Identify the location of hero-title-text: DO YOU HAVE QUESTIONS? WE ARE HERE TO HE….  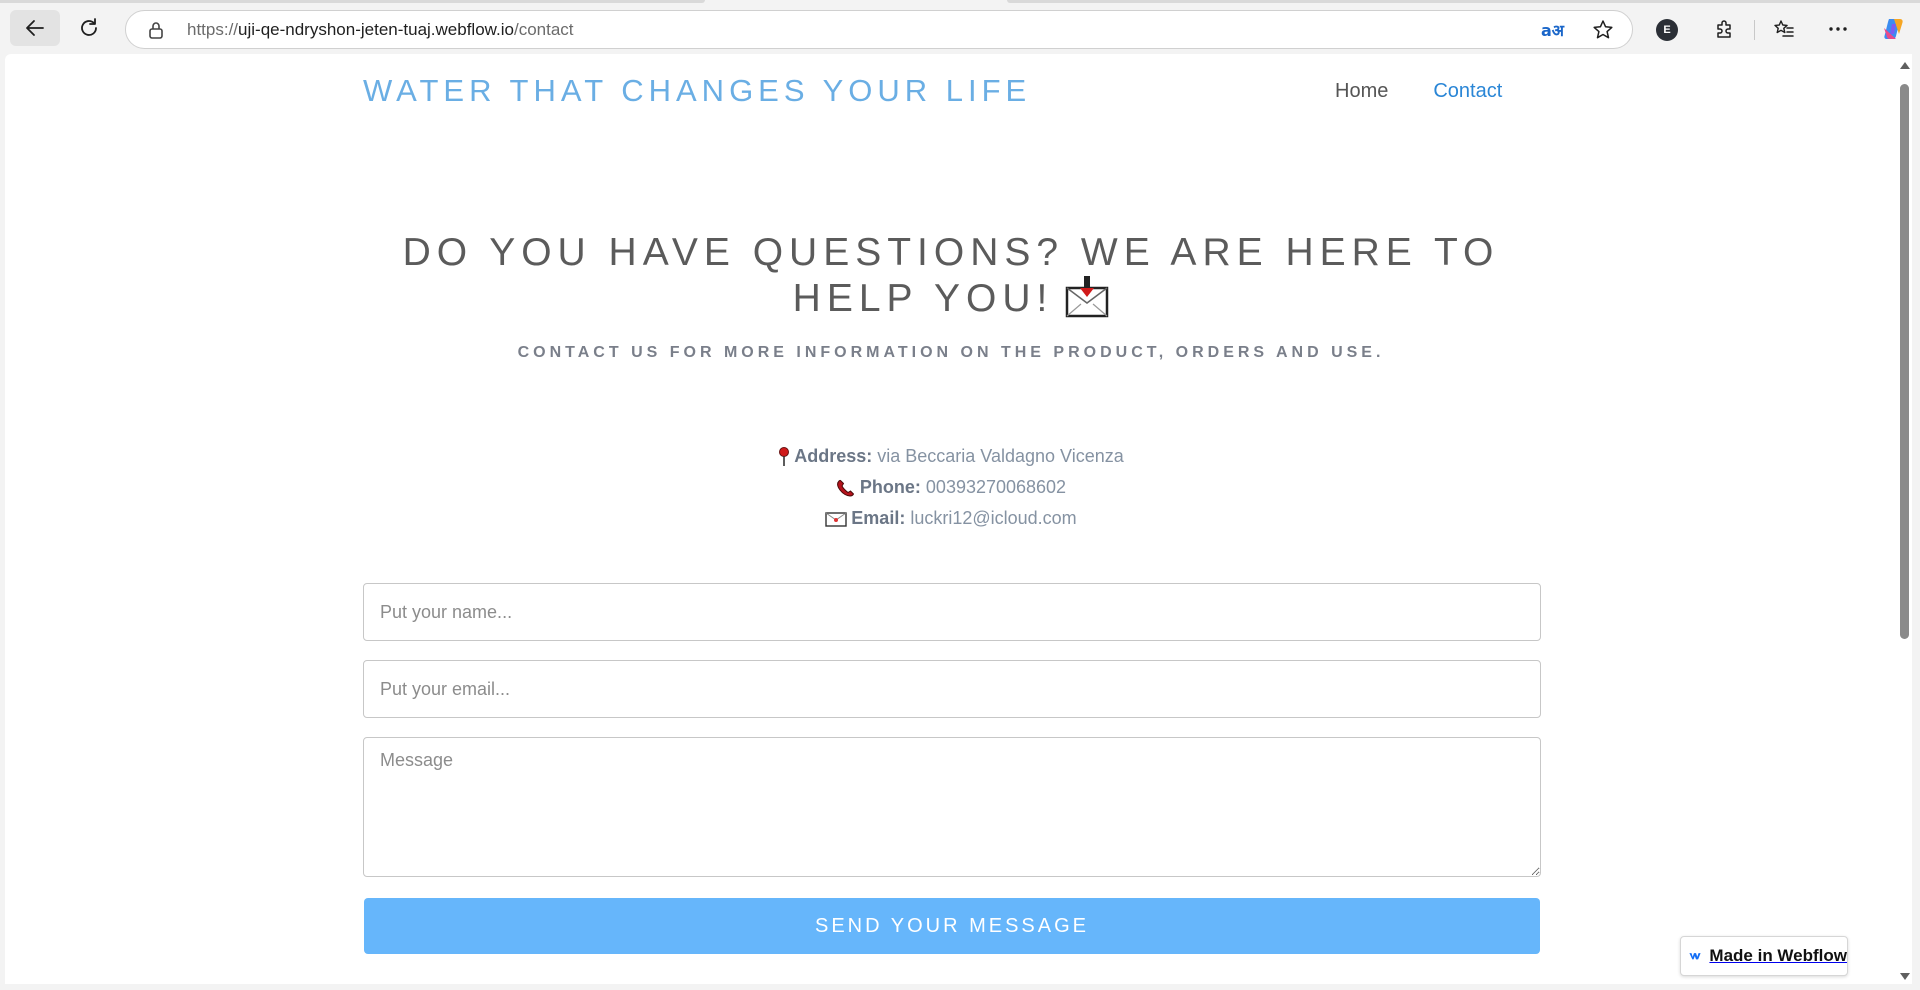
(951, 275).